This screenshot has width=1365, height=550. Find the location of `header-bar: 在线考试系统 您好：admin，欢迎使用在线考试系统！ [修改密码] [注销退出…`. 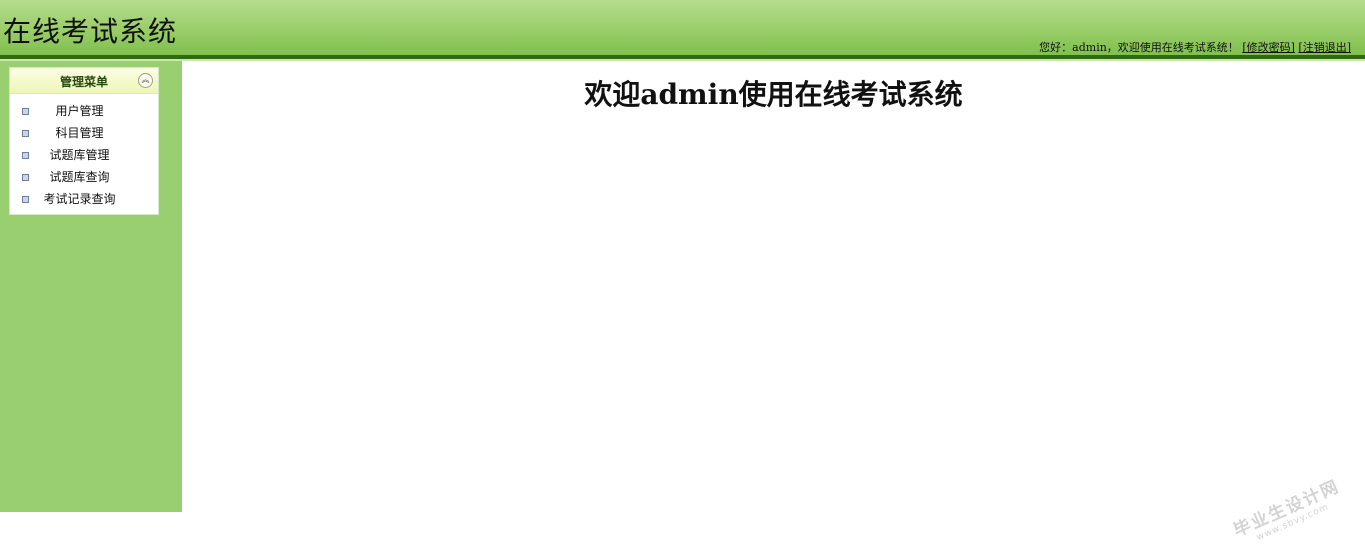

header-bar: 在线考试系统 您好：admin，欢迎使用在线考试系统！ [修改密码] [注销退出… is located at coordinates (682, 27).